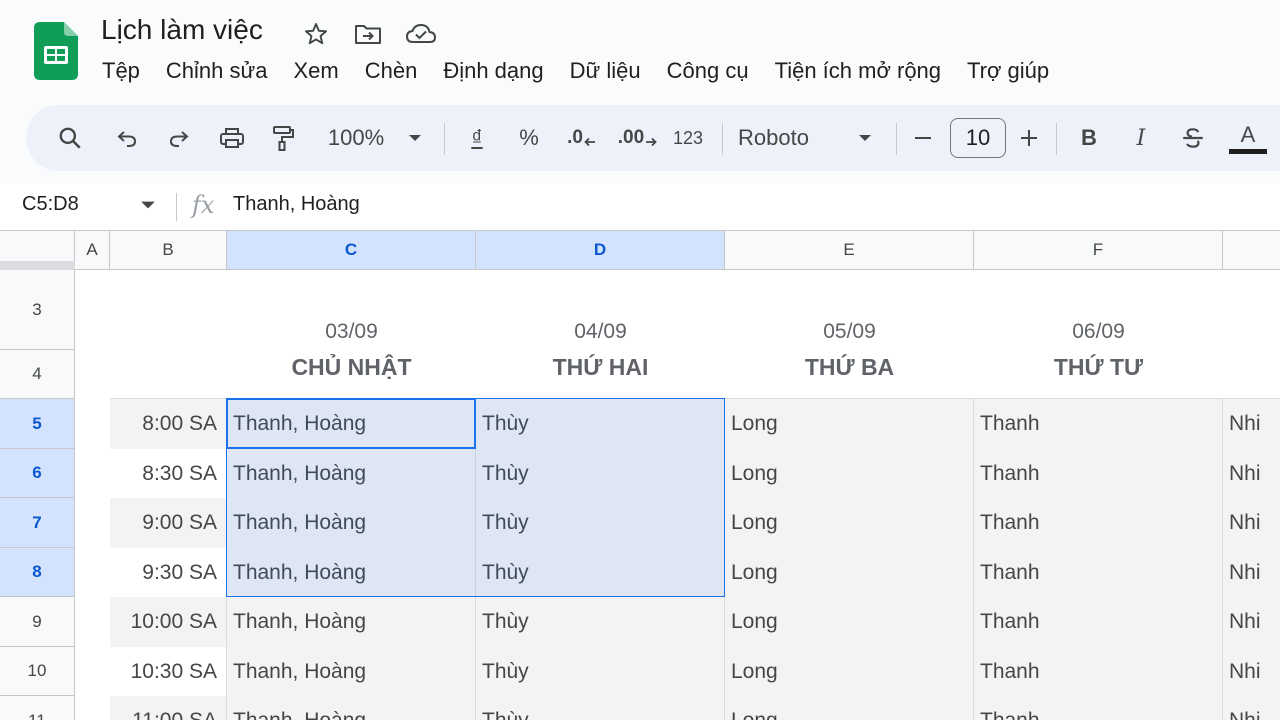 The image size is (1280, 720). I want to click on column-header-d: D, so click(600, 250).